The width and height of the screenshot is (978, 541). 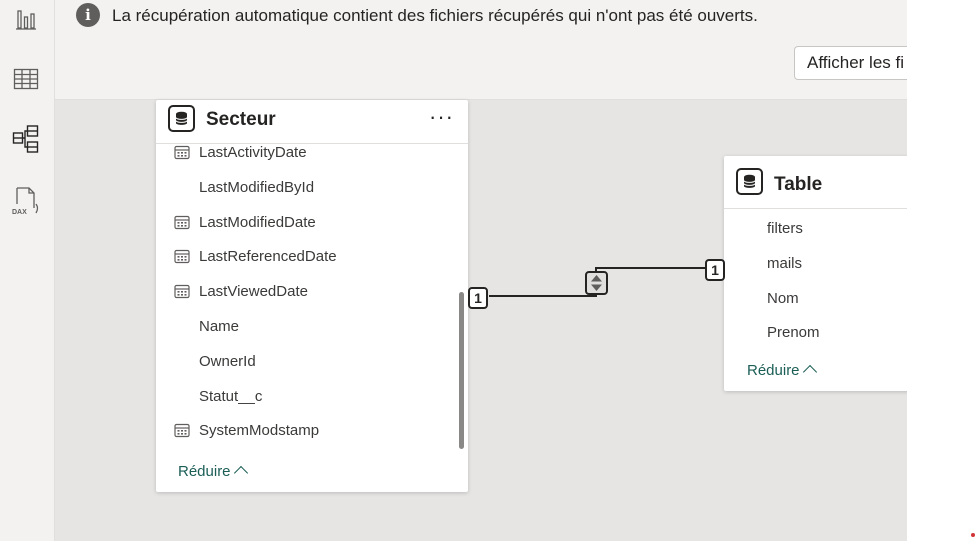 What do you see at coordinates (253, 152) in the screenshot?
I see `field-name: LastActivityDate` at bounding box center [253, 152].